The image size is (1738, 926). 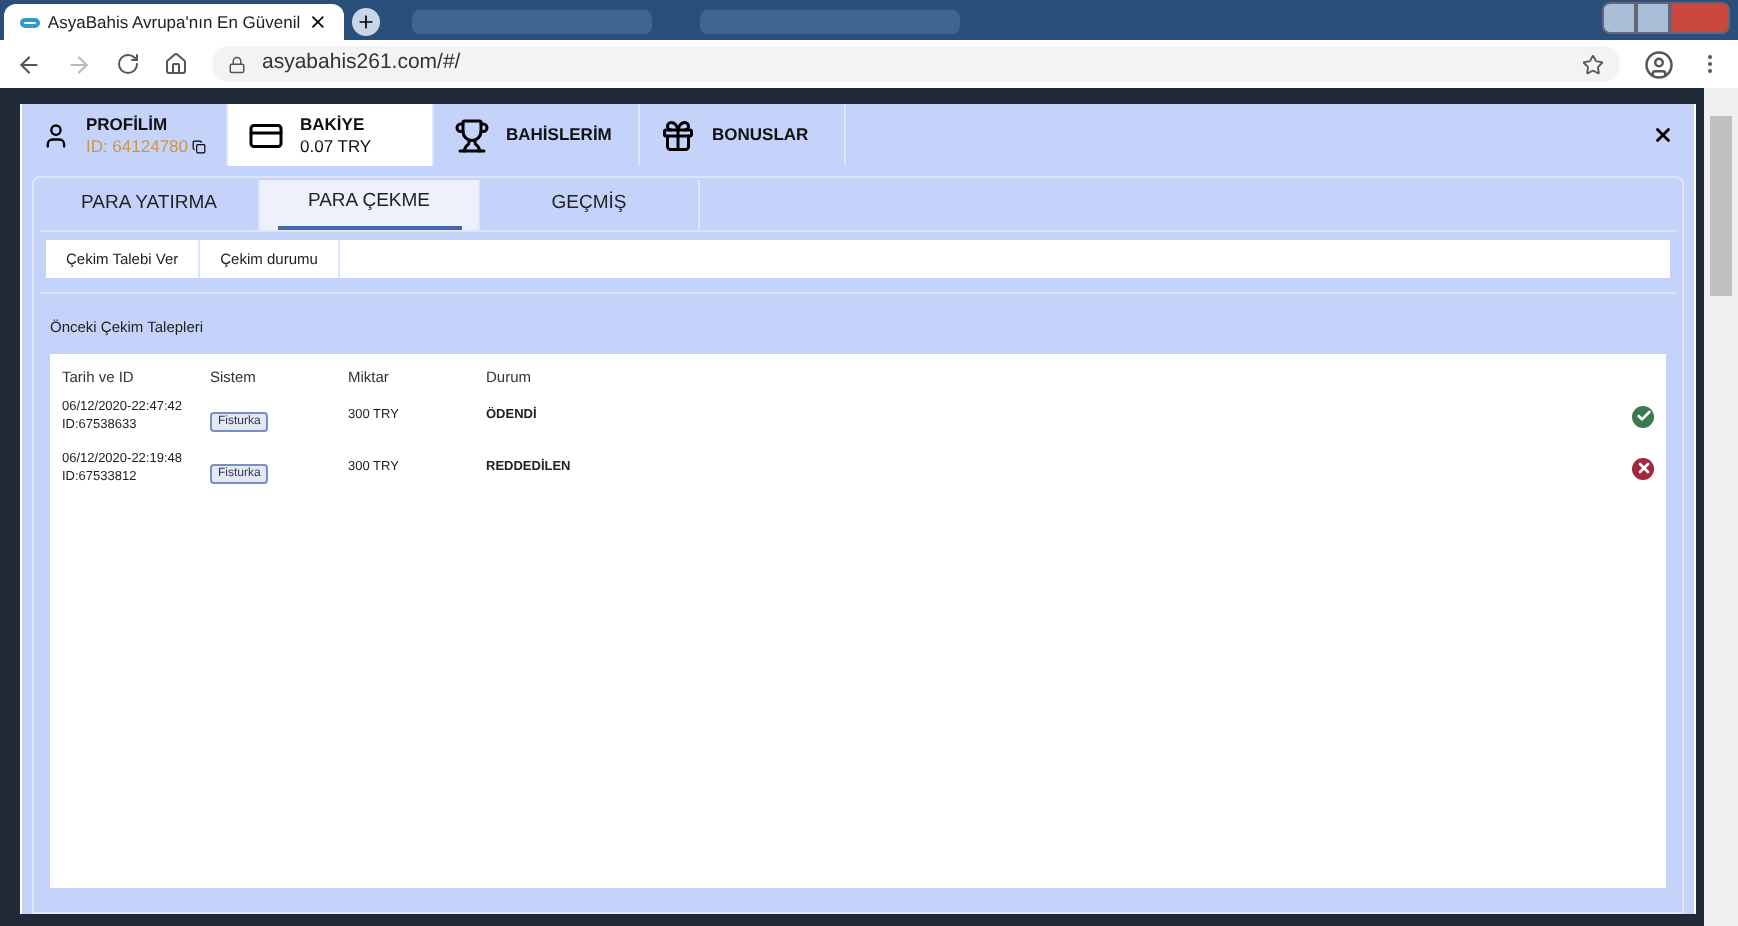 What do you see at coordinates (1659, 64) in the screenshot?
I see `account-icon` at bounding box center [1659, 64].